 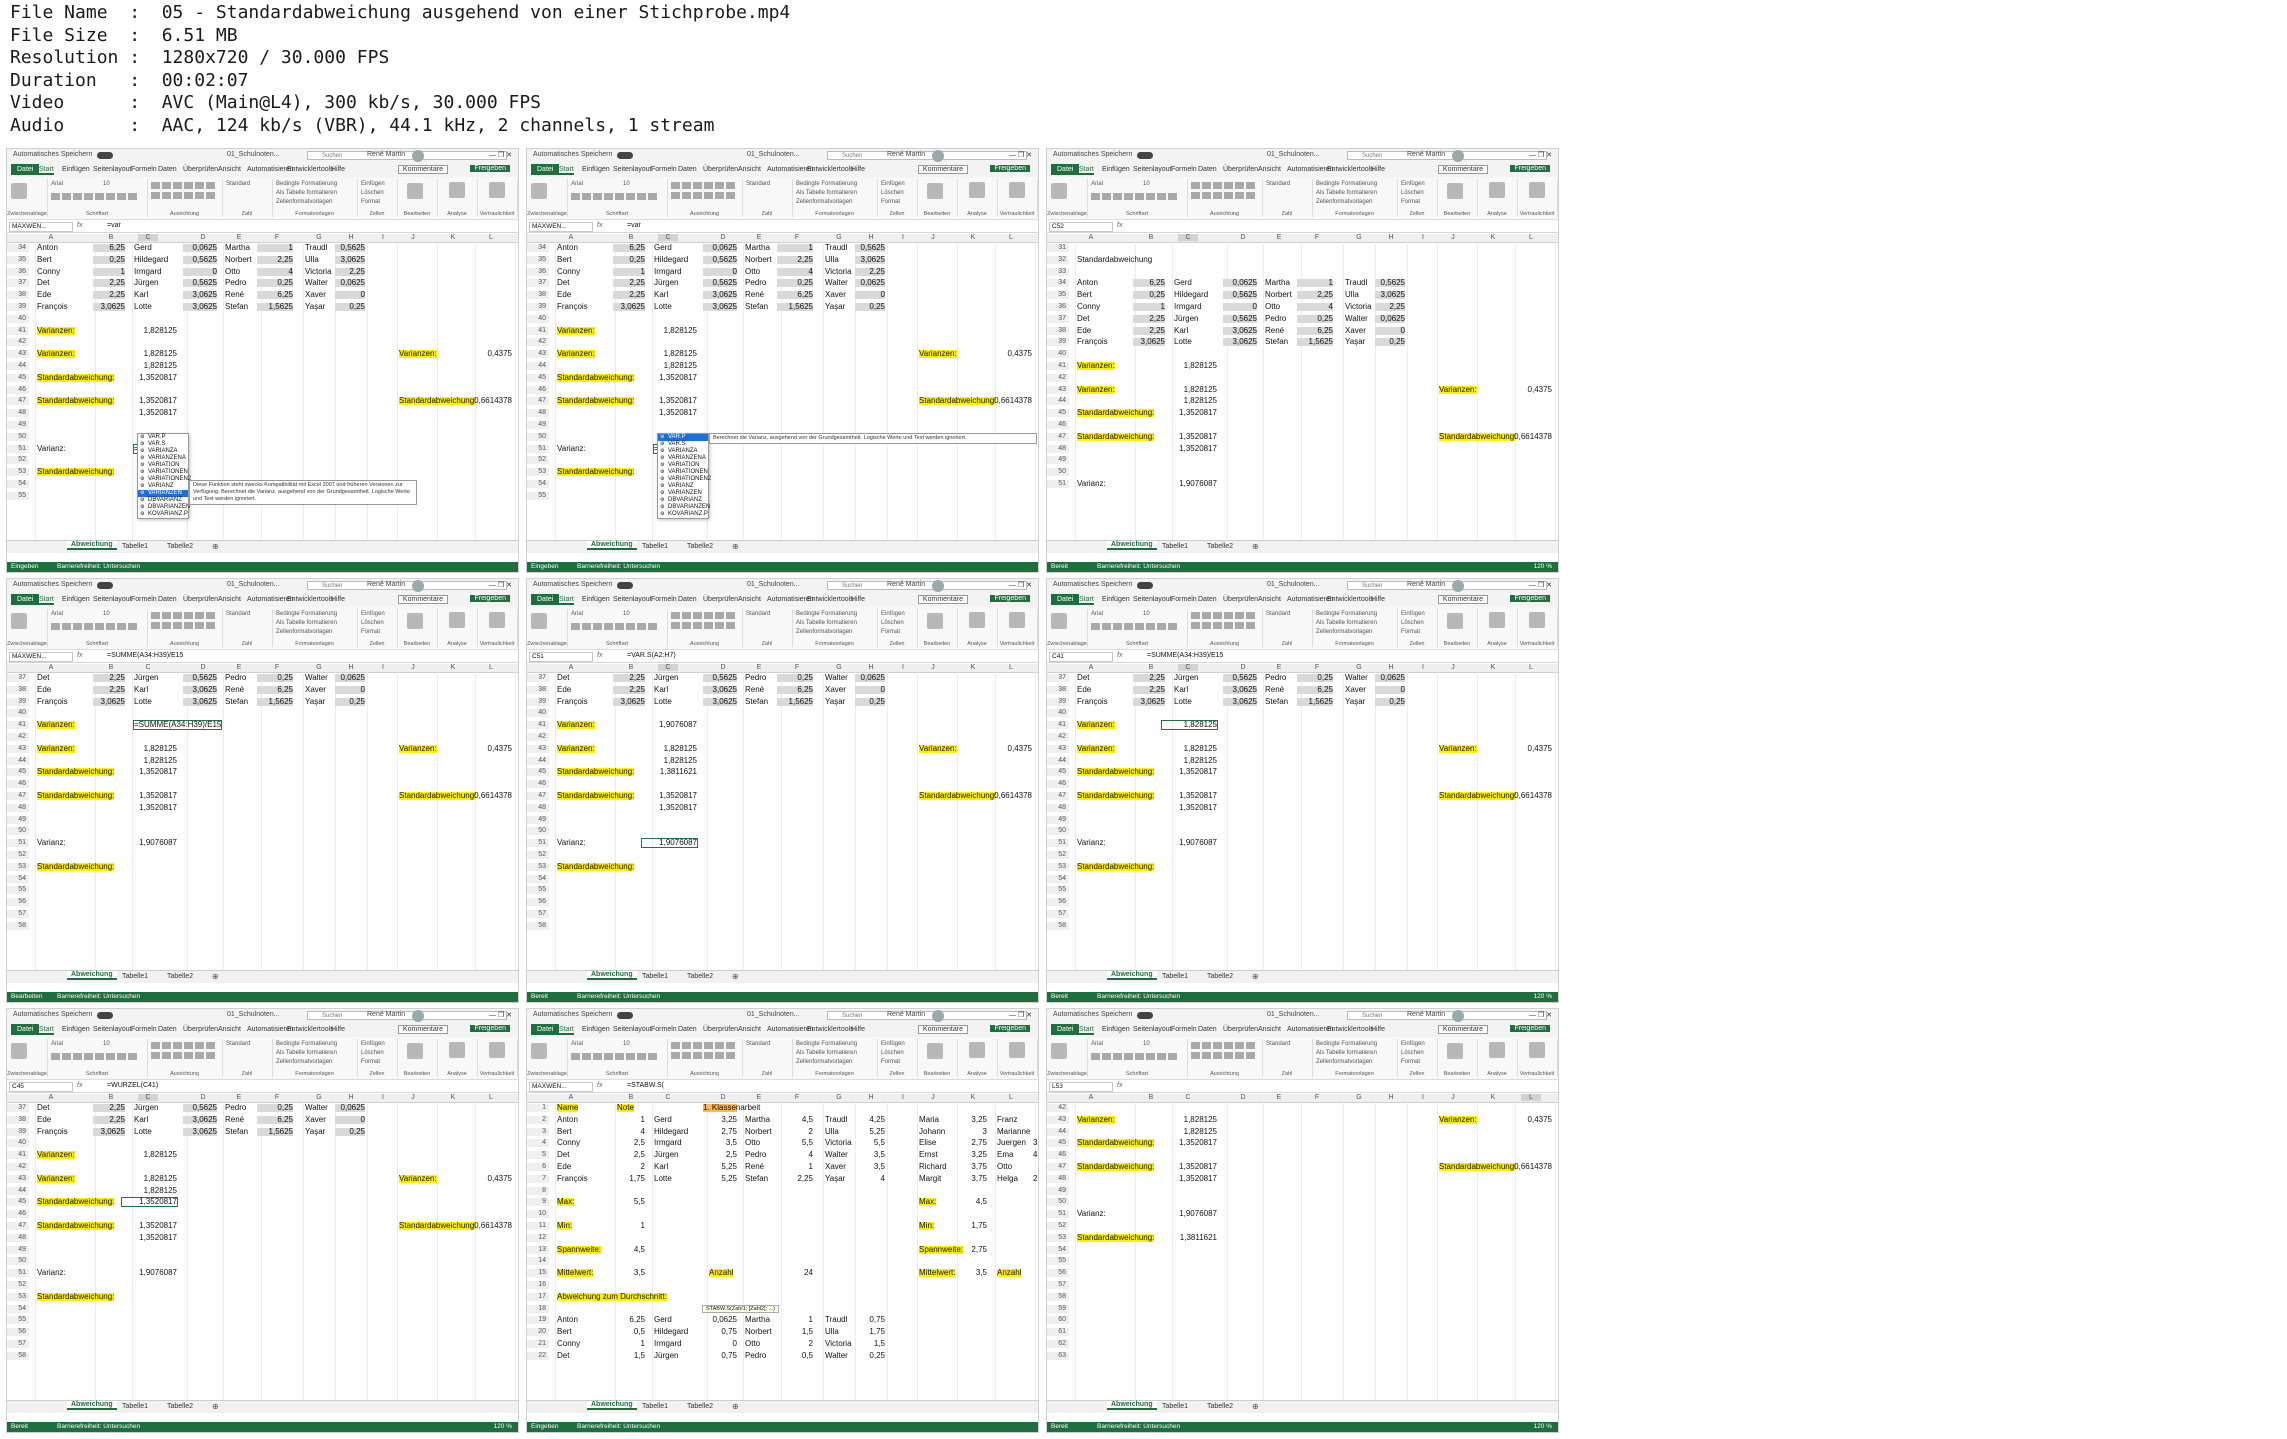 I want to click on window-controls: — ❐ ✕, so click(x=1020, y=1015).